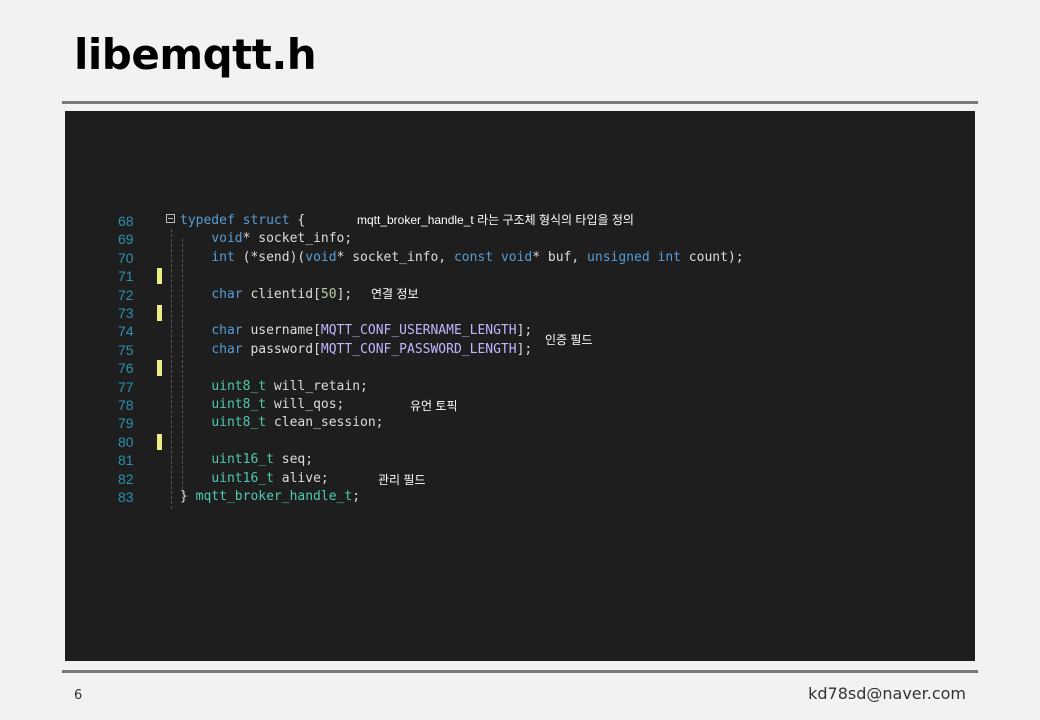 This screenshot has width=1040, height=720. What do you see at coordinates (126, 221) in the screenshot?
I see `line-number: 68` at bounding box center [126, 221].